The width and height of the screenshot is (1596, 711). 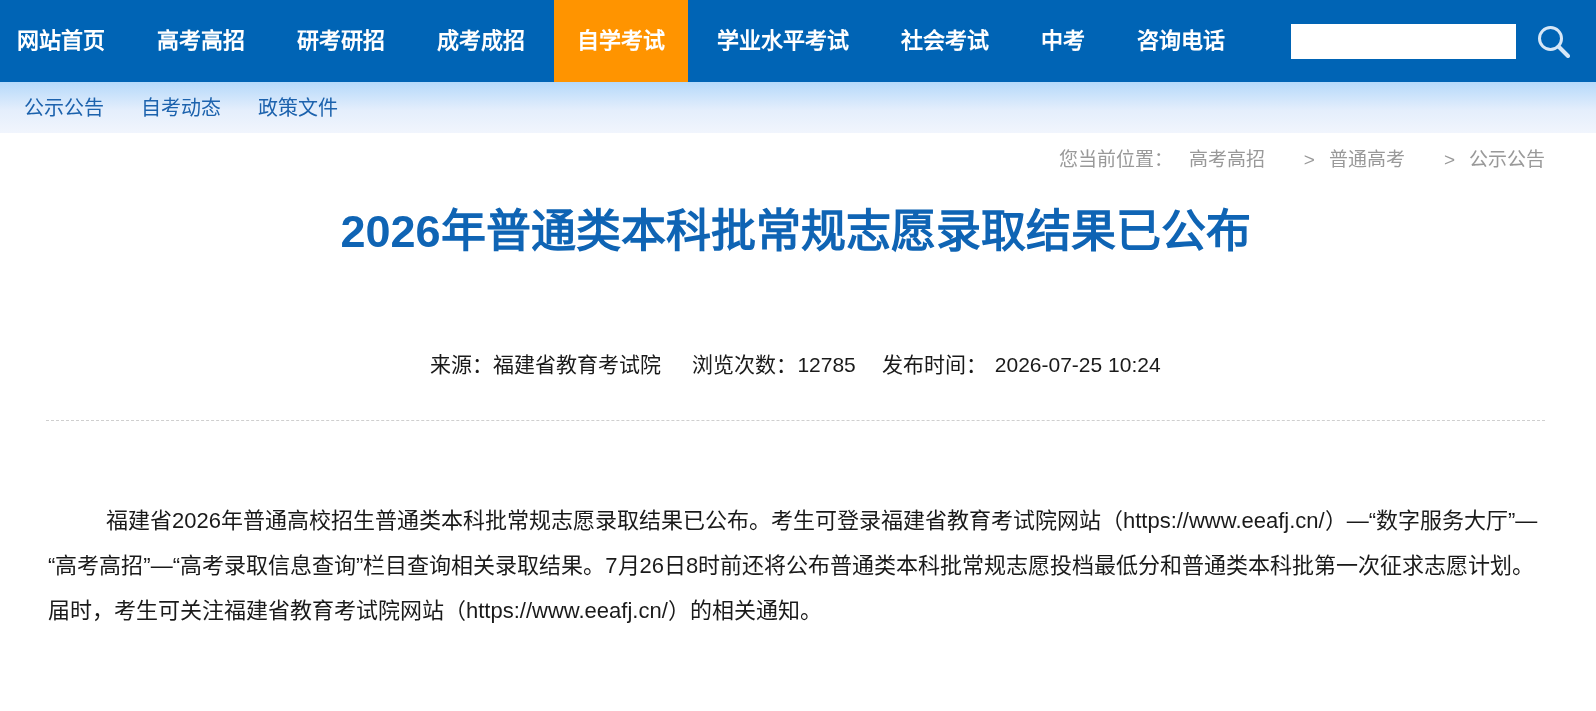 What do you see at coordinates (546, 365) in the screenshot?
I see `source-text: 来源：福建省教育考试院` at bounding box center [546, 365].